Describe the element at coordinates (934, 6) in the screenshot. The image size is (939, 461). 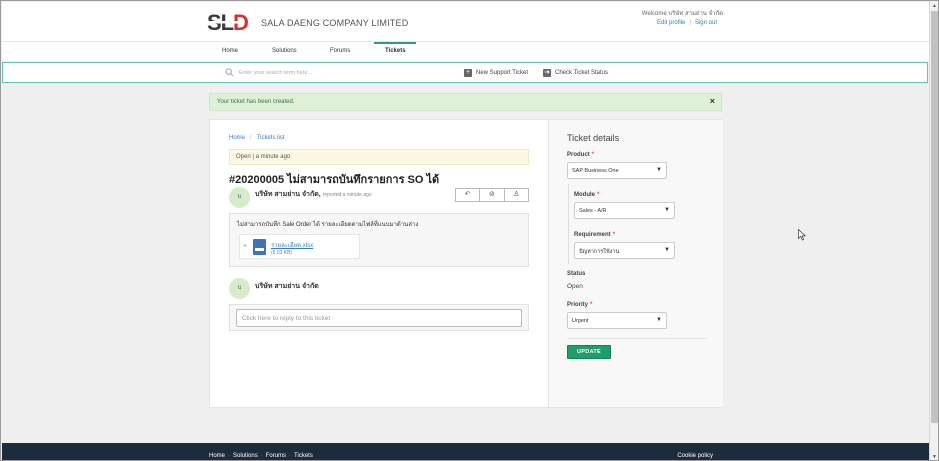
I see `scroll-up-icon: ▲` at that location.